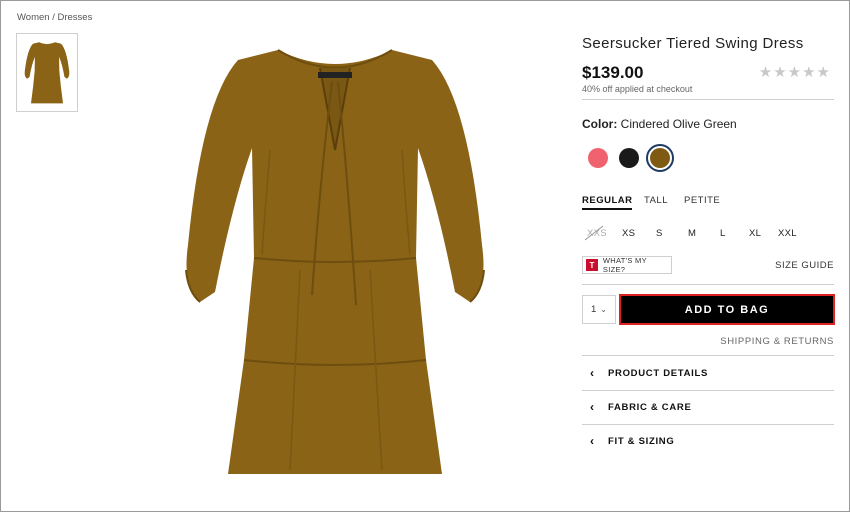 The height and width of the screenshot is (512, 850). I want to click on breadcrumb-dresses: Dresses, so click(74, 17).